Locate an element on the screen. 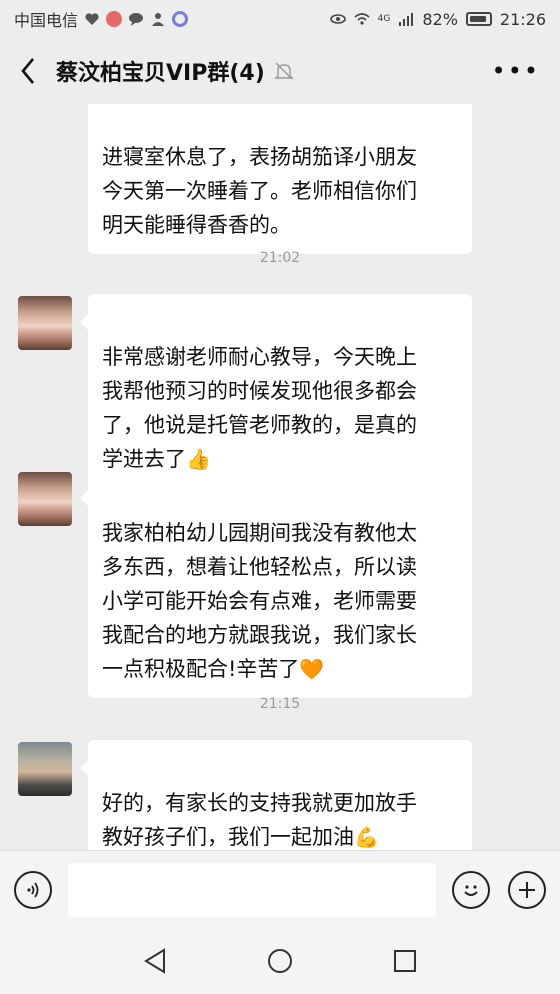 The height and width of the screenshot is (994, 560). voice-button is located at coordinates (33, 890).